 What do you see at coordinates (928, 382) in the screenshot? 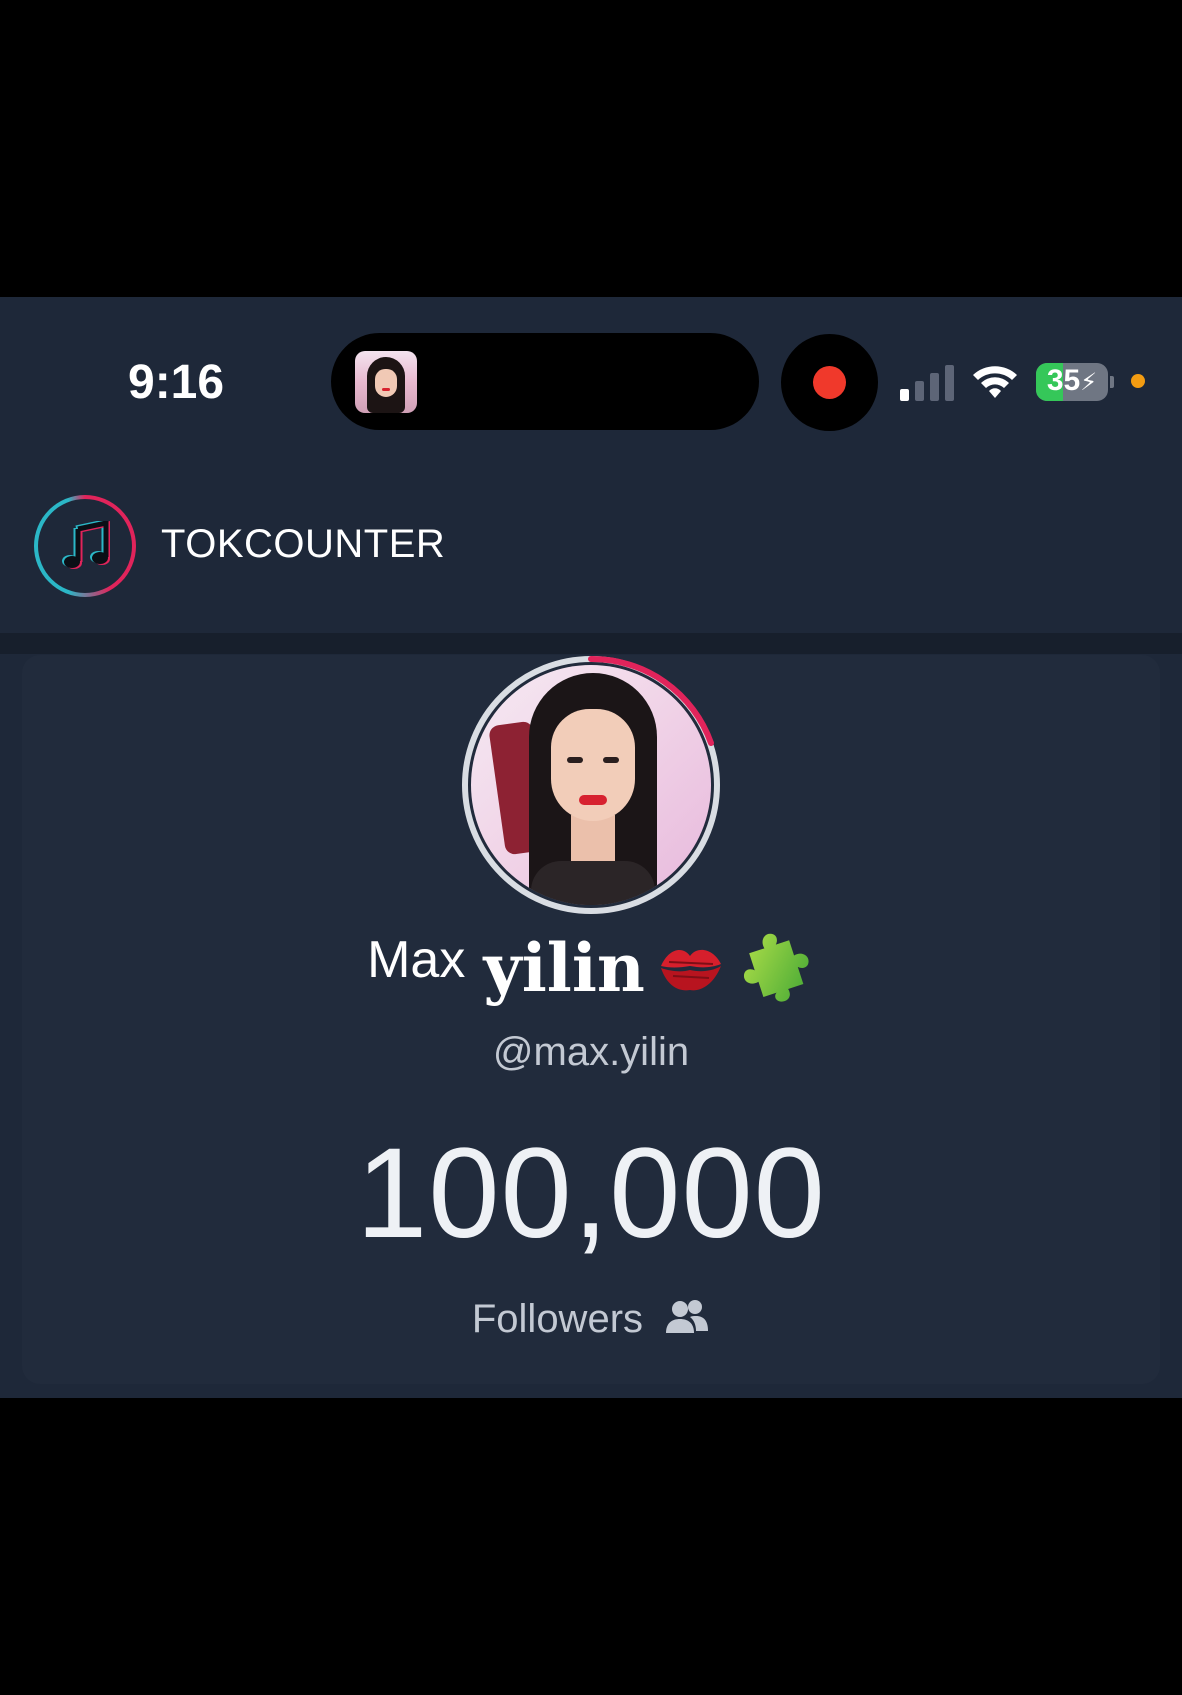
I see `cellular-signal-icon` at bounding box center [928, 382].